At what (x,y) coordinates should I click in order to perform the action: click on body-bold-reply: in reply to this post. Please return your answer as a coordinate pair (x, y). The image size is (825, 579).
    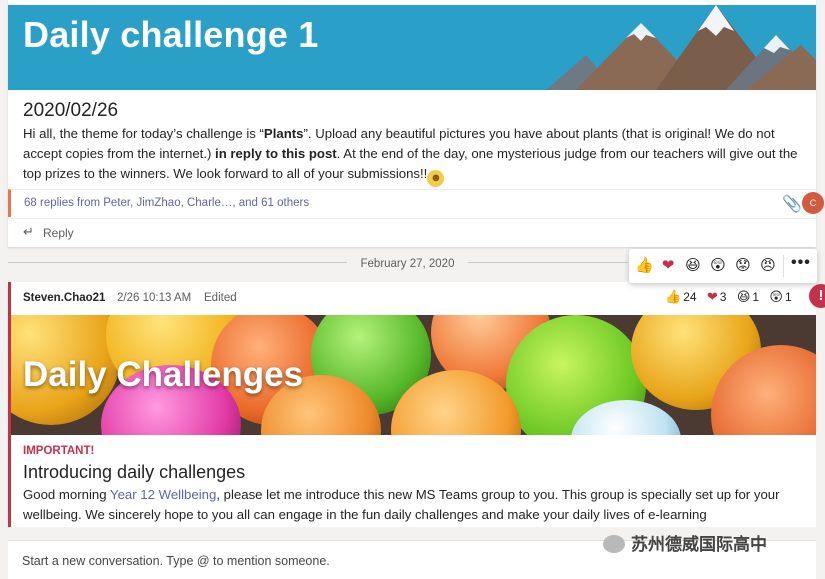
    Looking at the image, I should click on (276, 153).